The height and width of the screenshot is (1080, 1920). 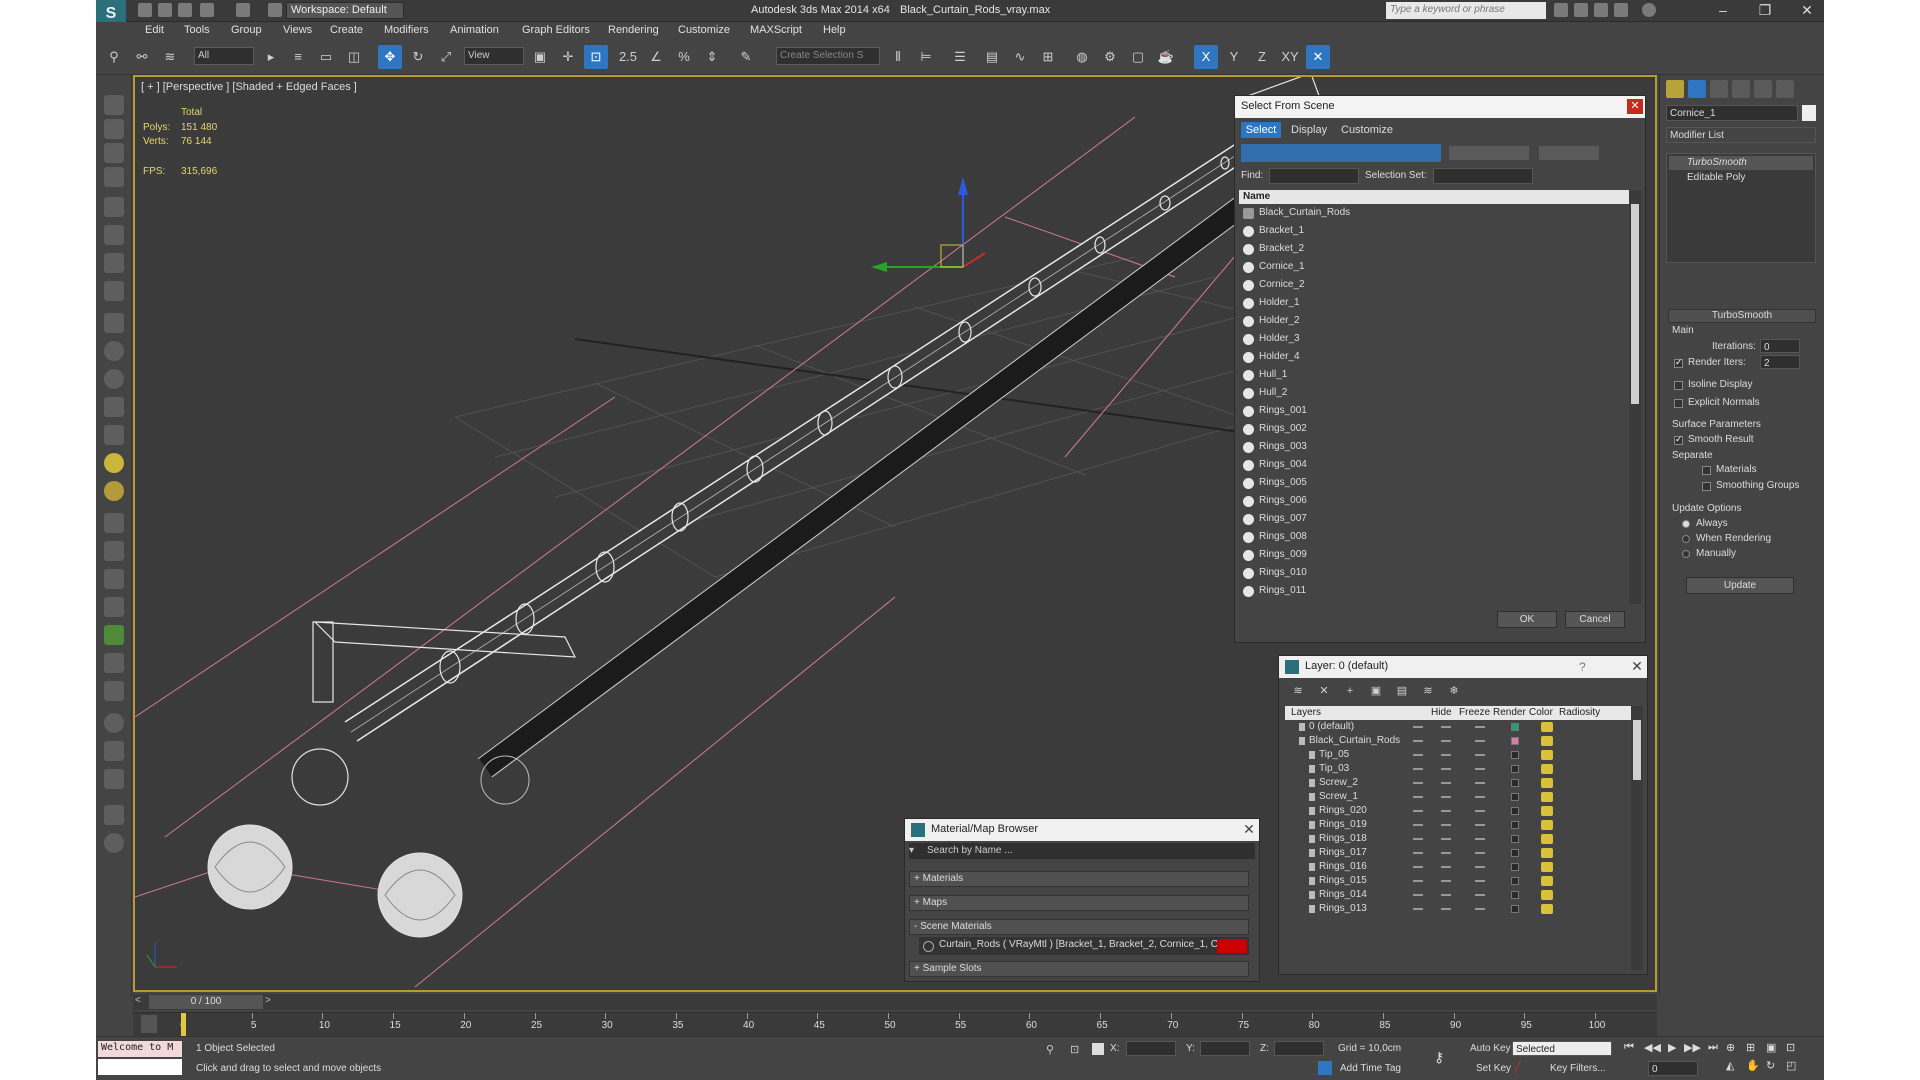 I want to click on list-item: Rings_007, so click(x=1437, y=519).